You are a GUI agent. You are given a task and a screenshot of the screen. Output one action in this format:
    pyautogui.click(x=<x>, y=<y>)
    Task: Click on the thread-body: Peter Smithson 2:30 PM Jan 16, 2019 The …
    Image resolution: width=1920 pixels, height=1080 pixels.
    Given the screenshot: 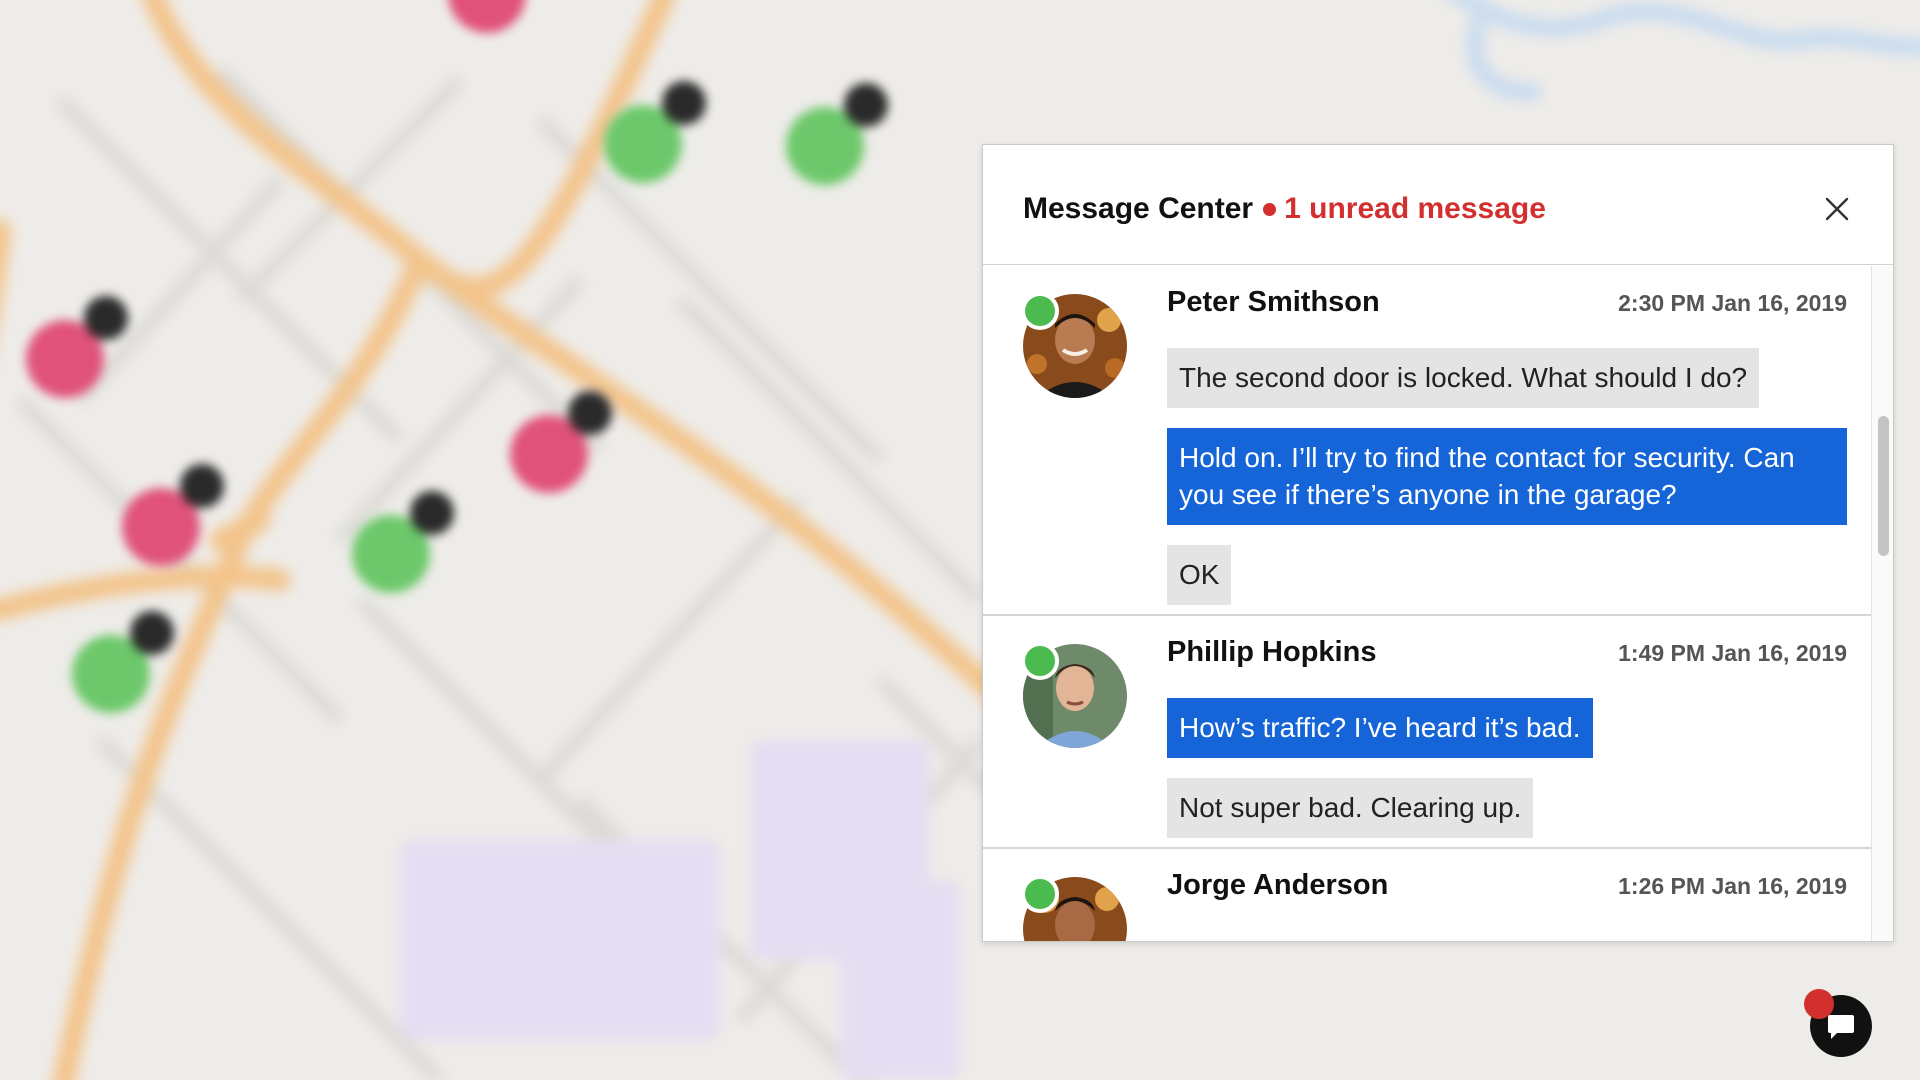 What is the action you would take?
    pyautogui.click(x=1507, y=445)
    